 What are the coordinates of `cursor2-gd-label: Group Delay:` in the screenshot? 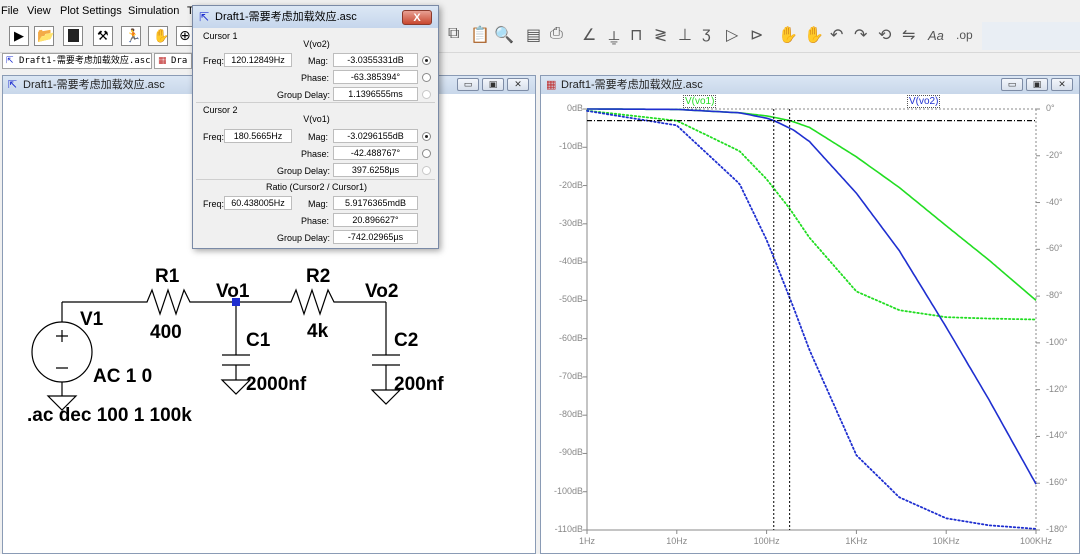 It's located at (304, 171).